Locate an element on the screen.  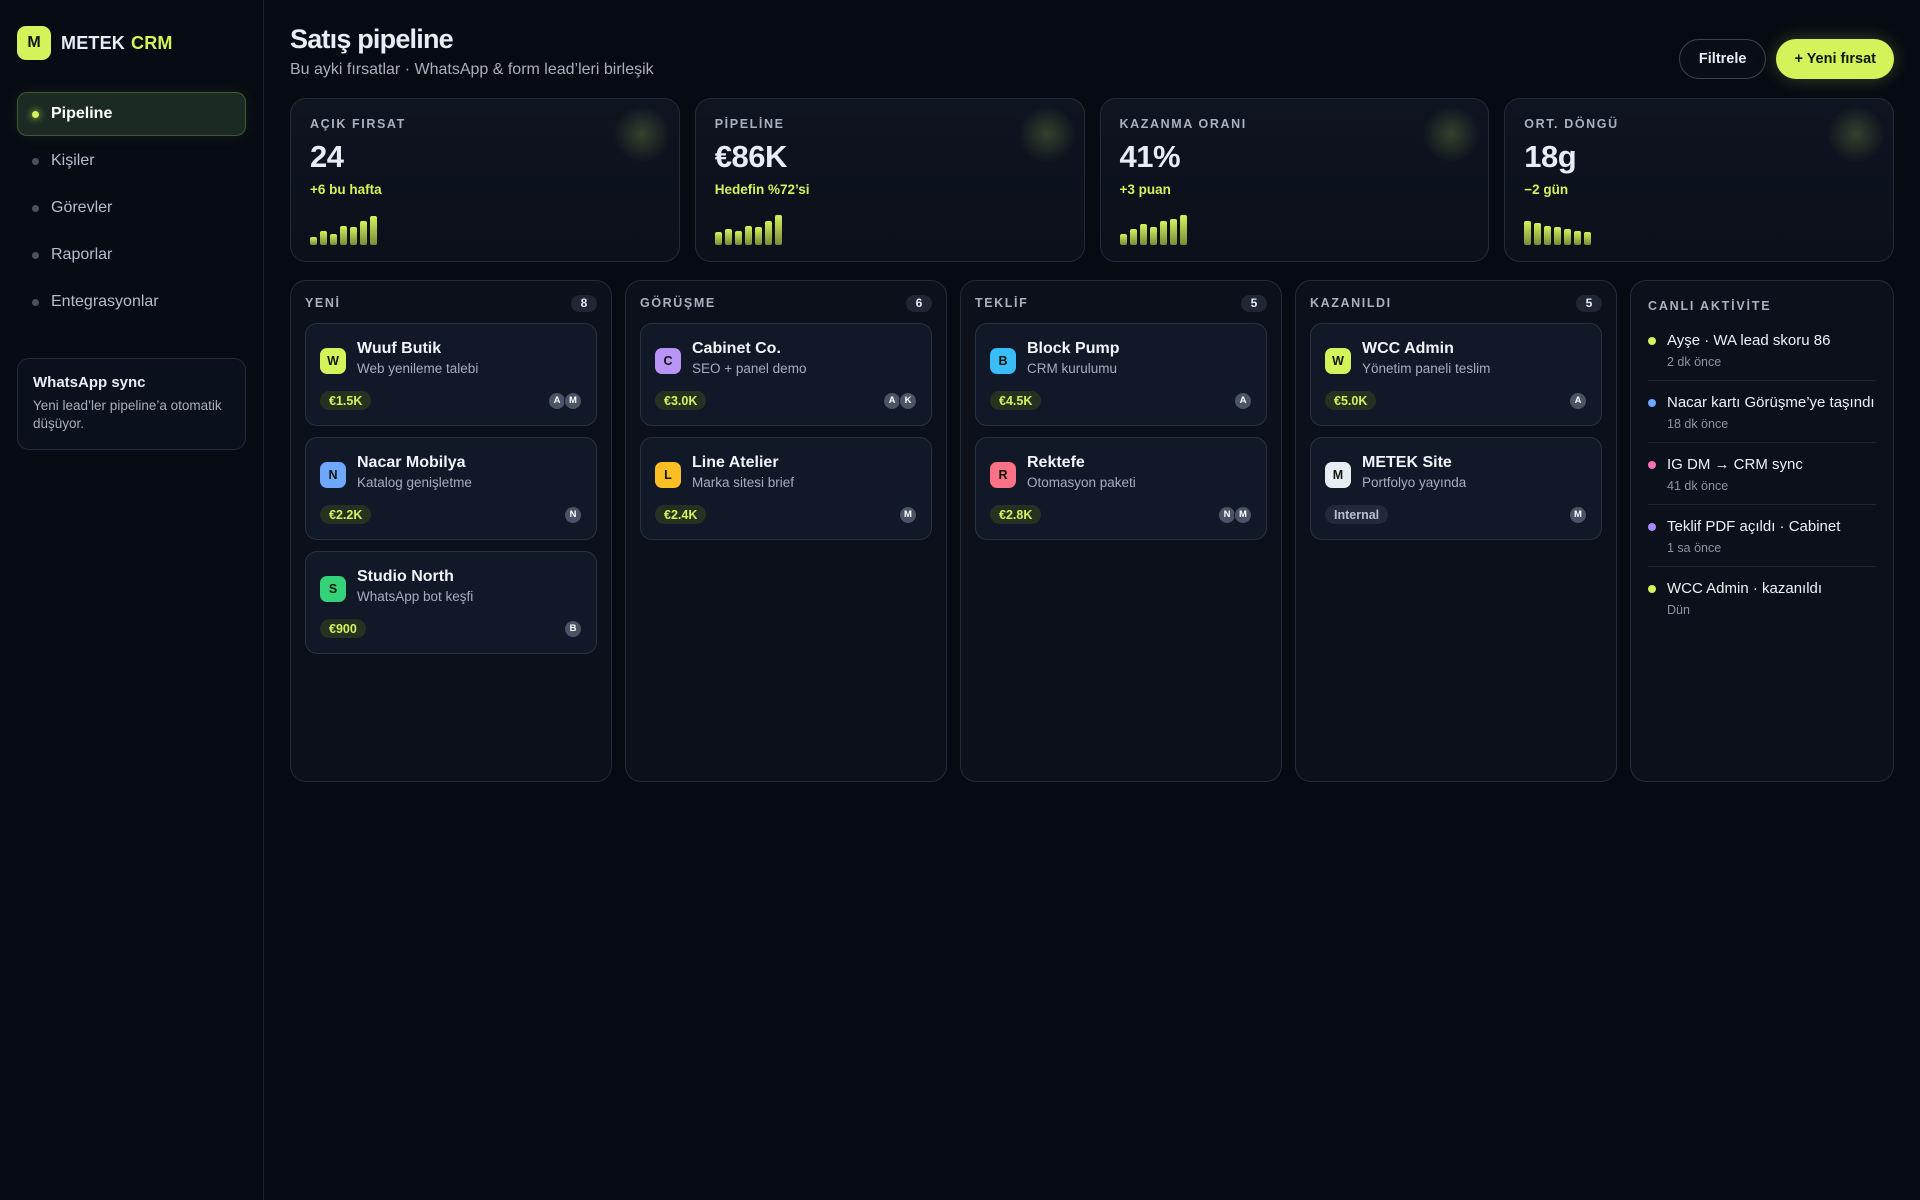
activity-body: Ayşe · WA lead skoru 86 2 dk önce is located at coordinates (1748, 350).